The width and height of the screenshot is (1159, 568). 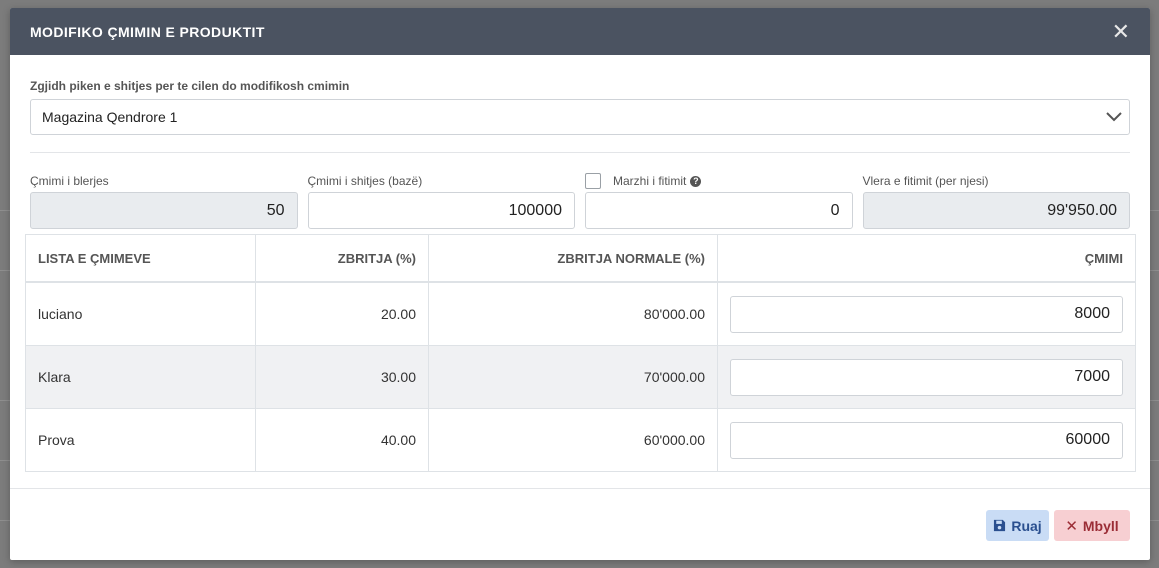 I want to click on normal-discount-value: 70'000.00, so click(x=573, y=377).